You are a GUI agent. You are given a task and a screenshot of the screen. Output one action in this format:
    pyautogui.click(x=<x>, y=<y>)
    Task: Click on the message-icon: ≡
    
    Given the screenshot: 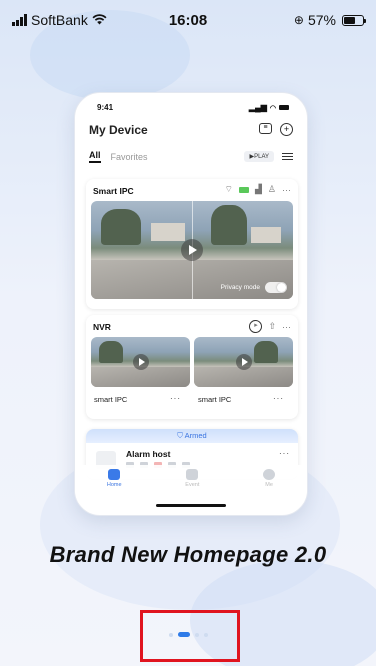 What is the action you would take?
    pyautogui.click(x=265, y=128)
    